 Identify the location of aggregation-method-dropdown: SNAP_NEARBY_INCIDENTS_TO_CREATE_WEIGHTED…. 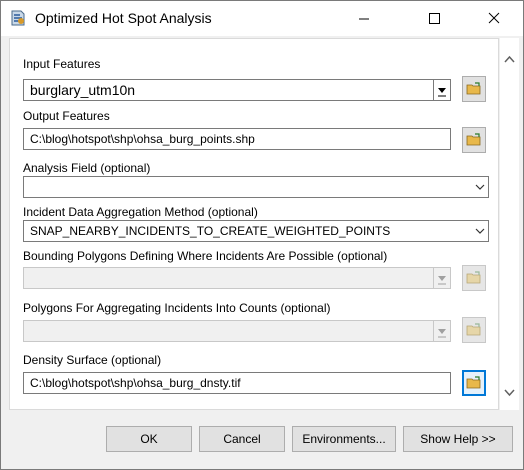
(256, 231).